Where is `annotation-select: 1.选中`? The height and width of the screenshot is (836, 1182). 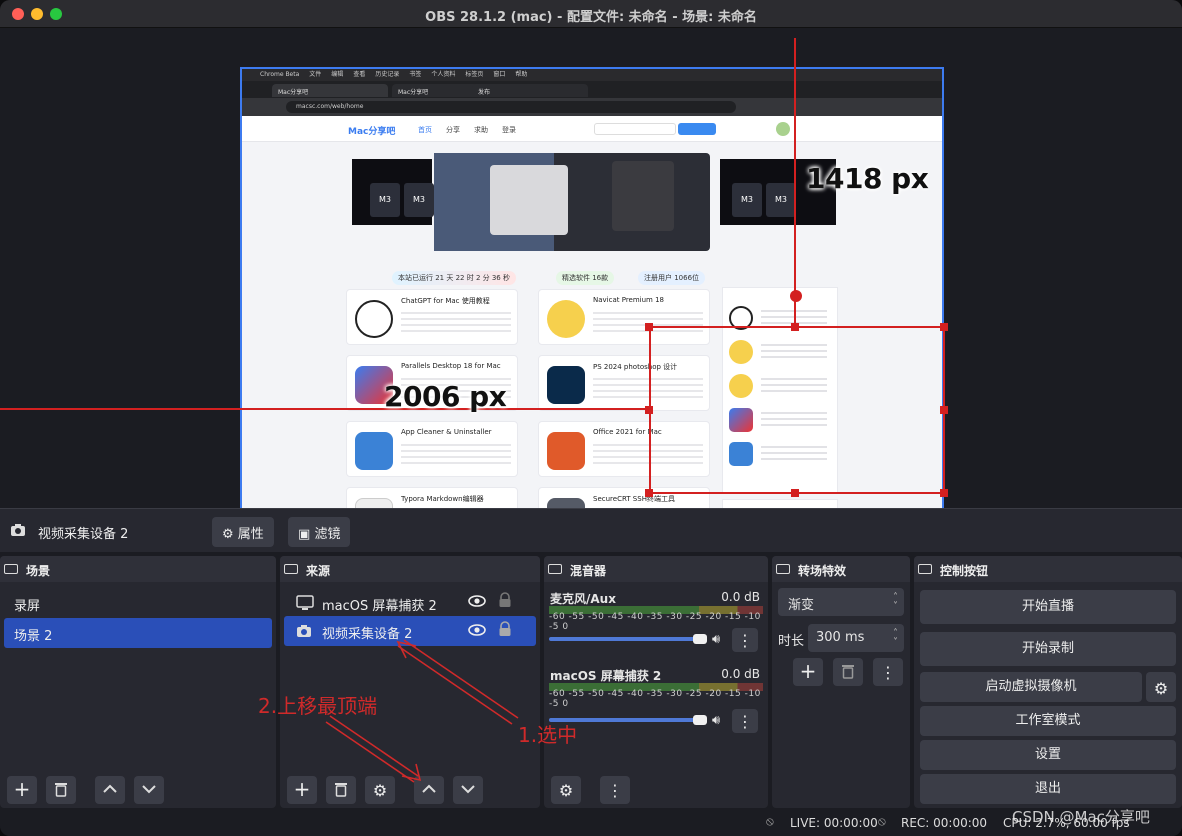
annotation-select: 1.选中 is located at coordinates (548, 735).